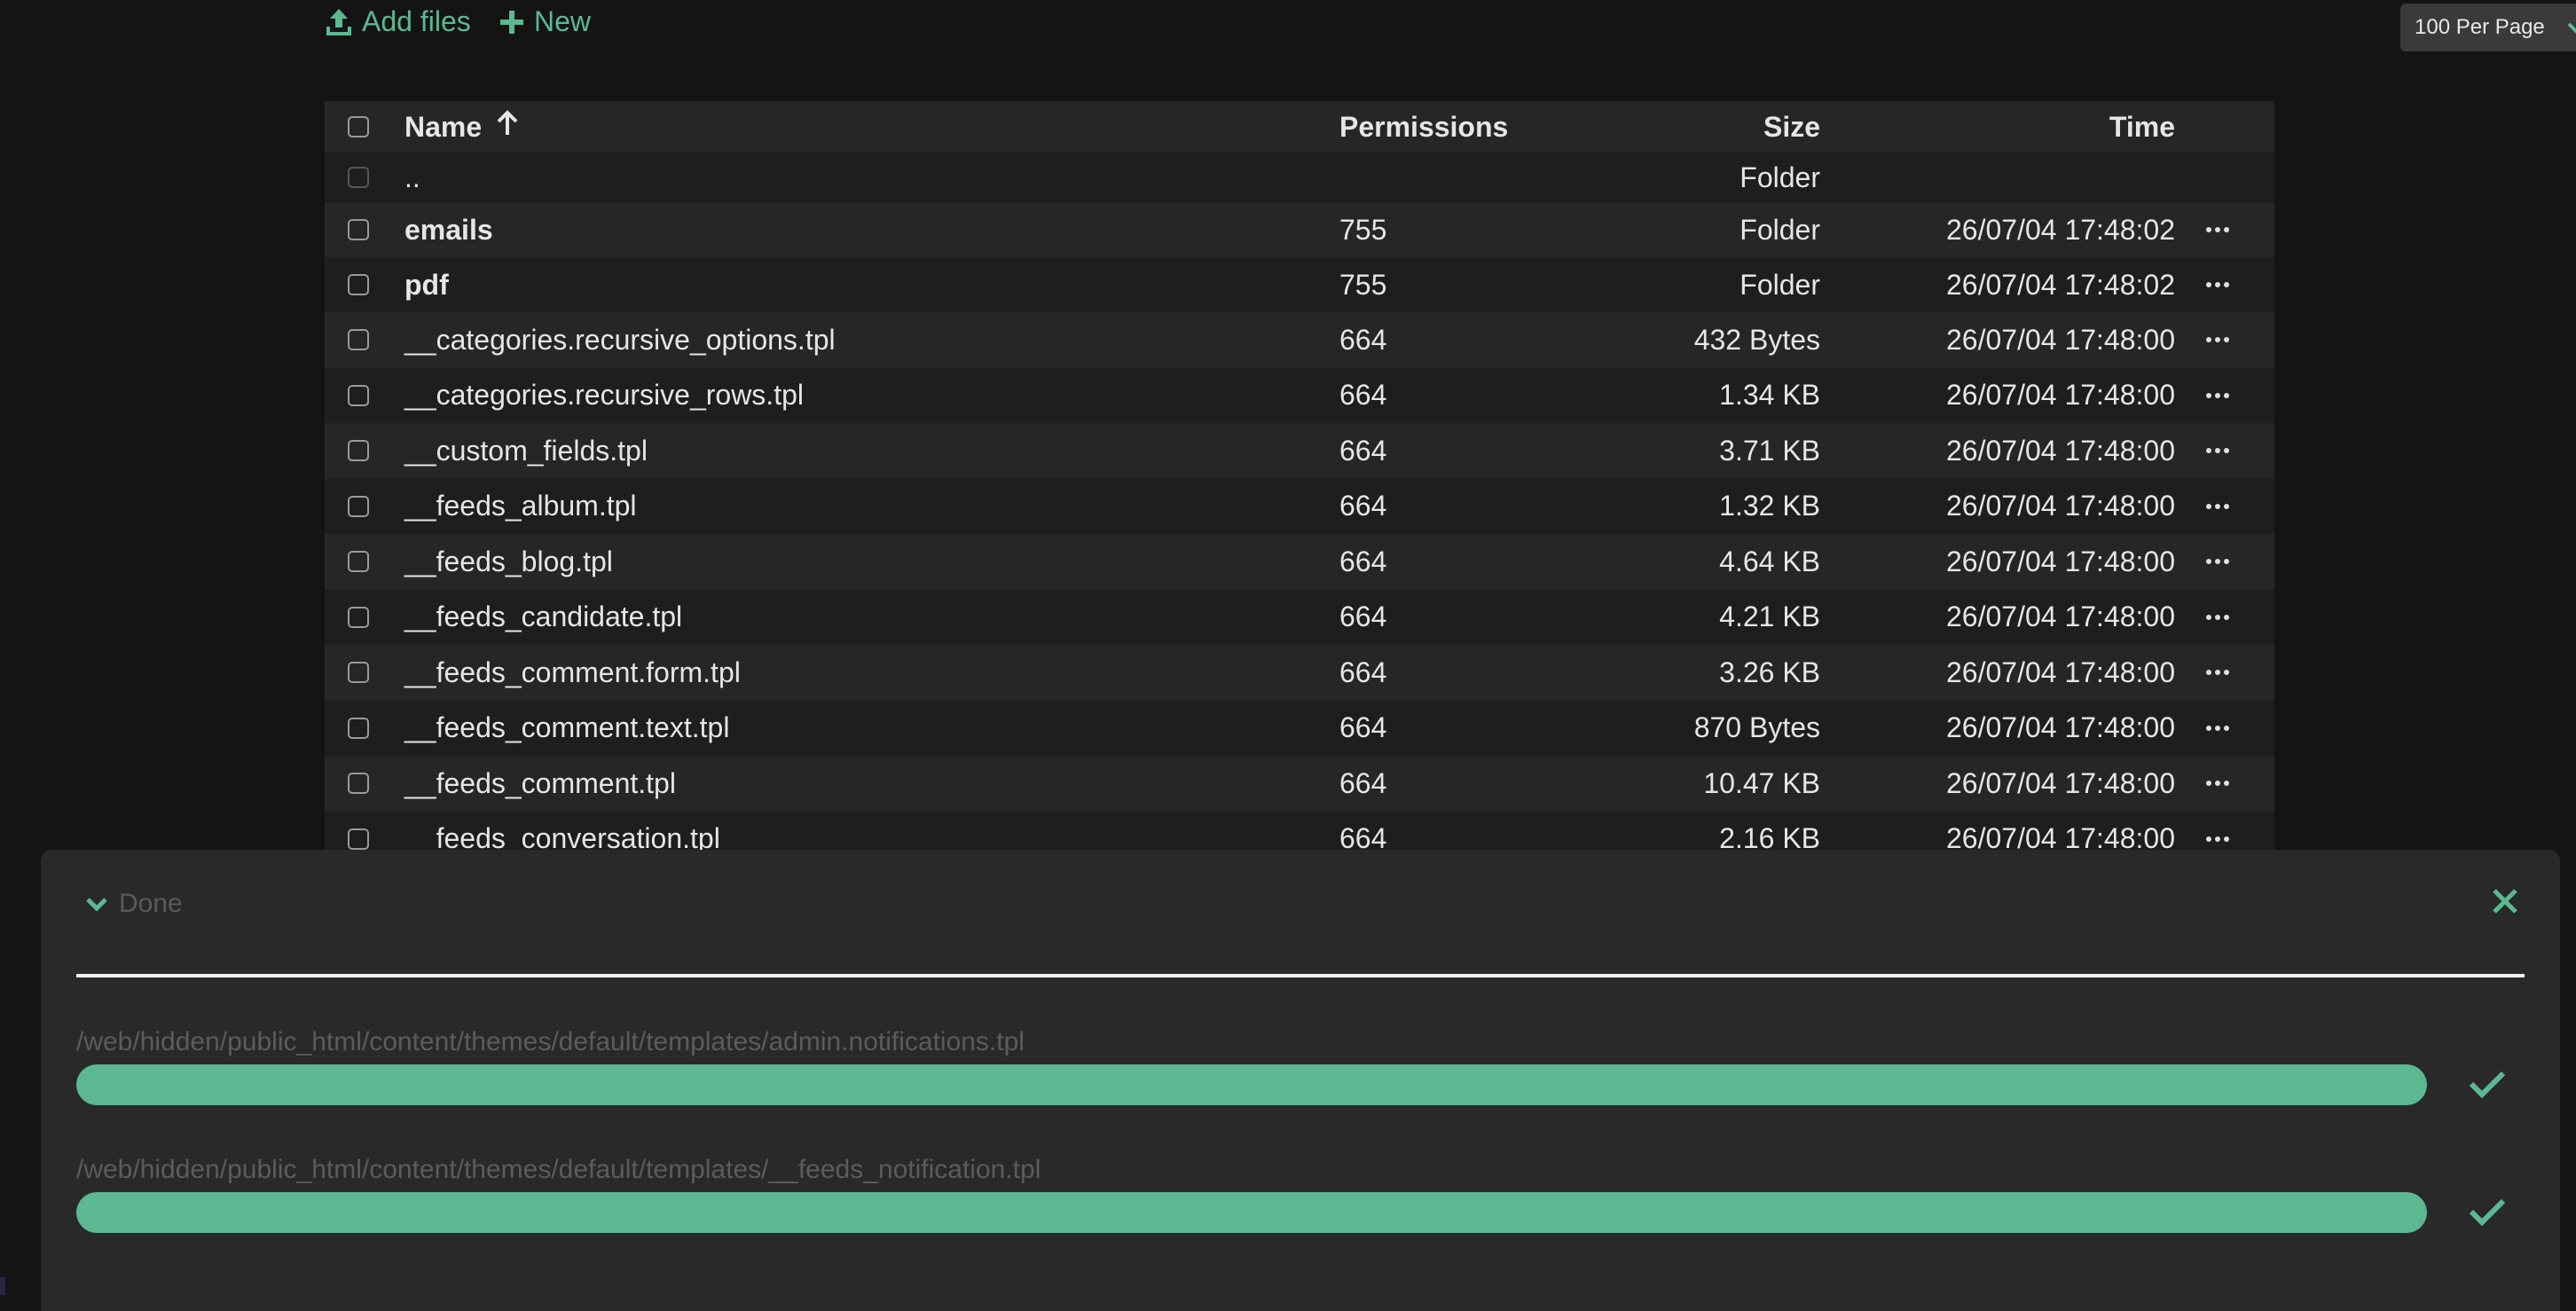 The height and width of the screenshot is (1311, 2576). Describe the element at coordinates (448, 229) in the screenshot. I see `file-name: emails` at that location.